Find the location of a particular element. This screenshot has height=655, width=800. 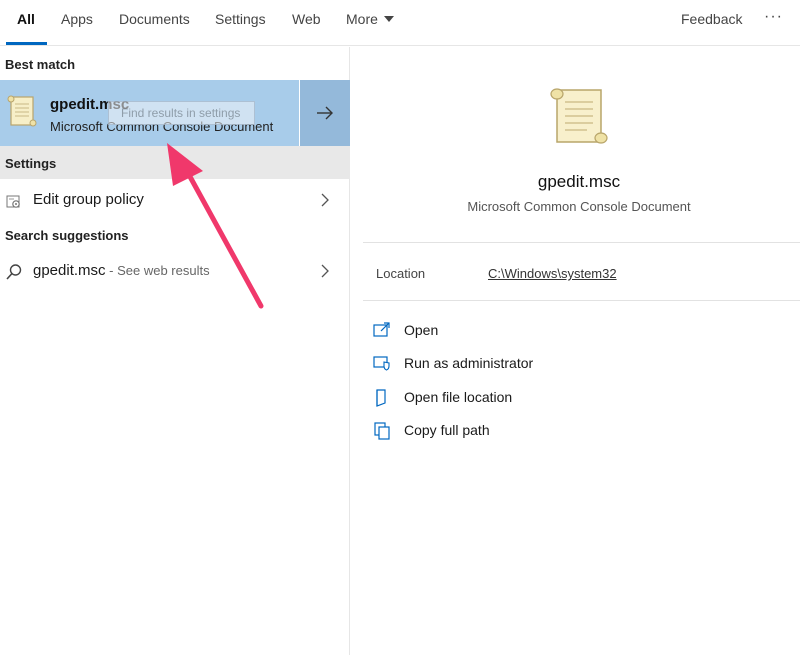

tab-more: More is located at coordinates (370, 23).